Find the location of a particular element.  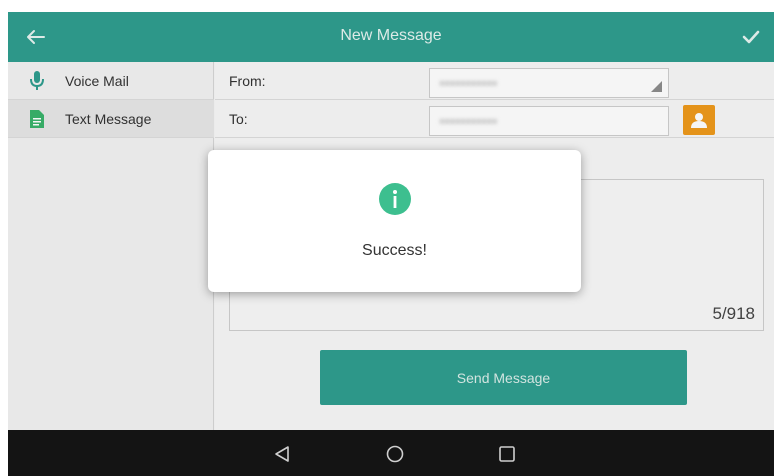

nav-home-button is located at coordinates (395, 454).